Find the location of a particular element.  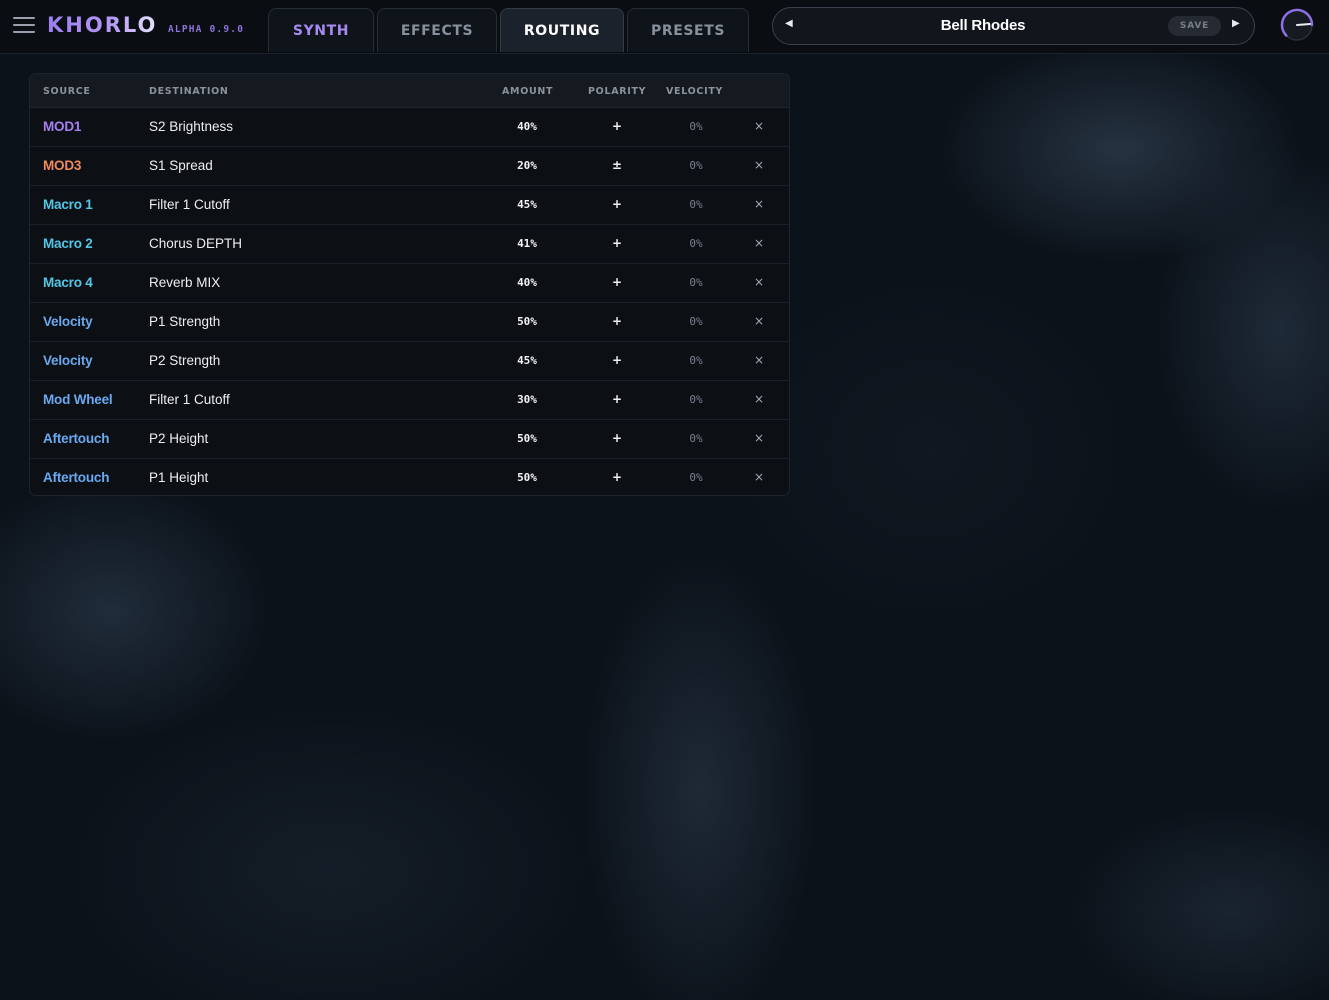

header-polarity: POLARITY is located at coordinates (617, 91).